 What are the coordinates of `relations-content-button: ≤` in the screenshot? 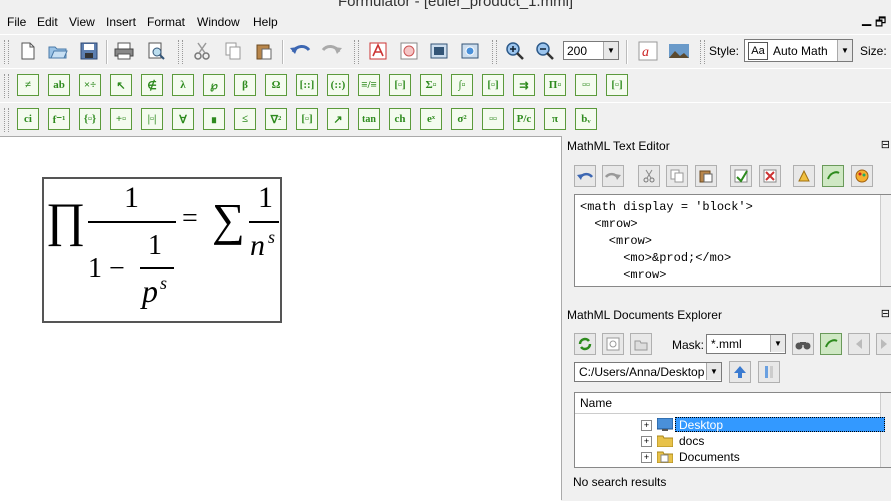 It's located at (245, 119).